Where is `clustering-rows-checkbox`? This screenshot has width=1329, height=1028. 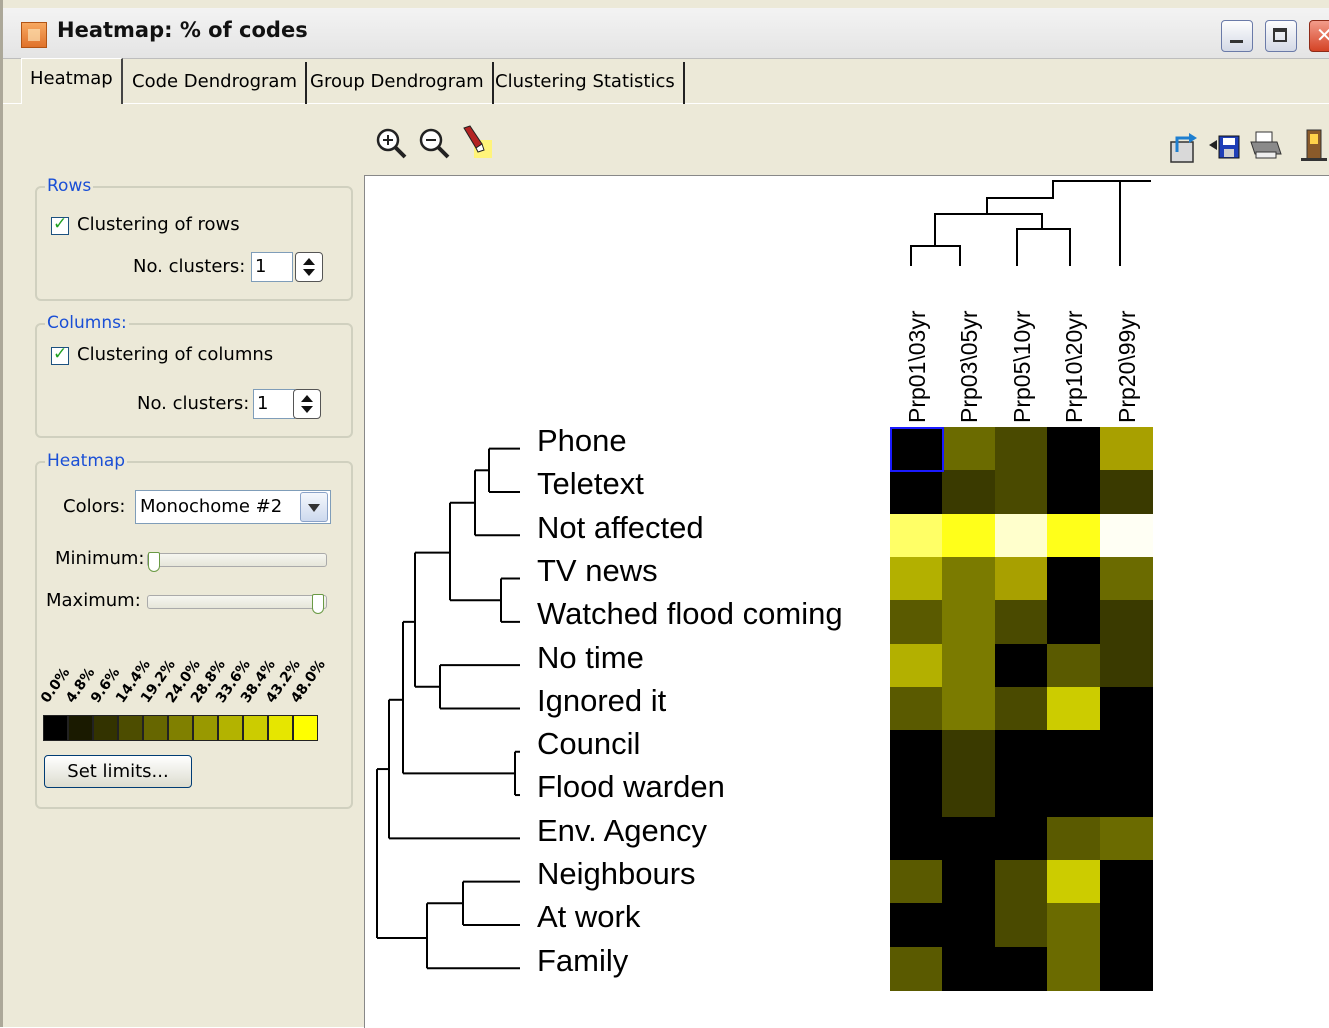
clustering-rows-checkbox is located at coordinates (60, 224).